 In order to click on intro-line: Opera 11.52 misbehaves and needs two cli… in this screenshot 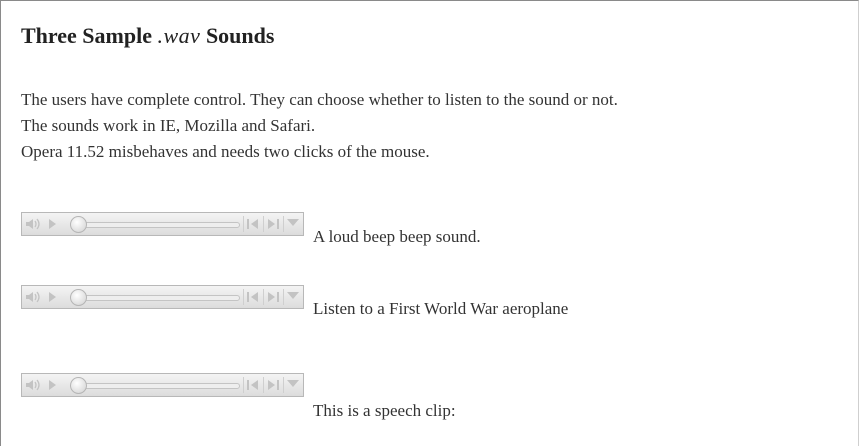, I will do `click(225, 151)`.